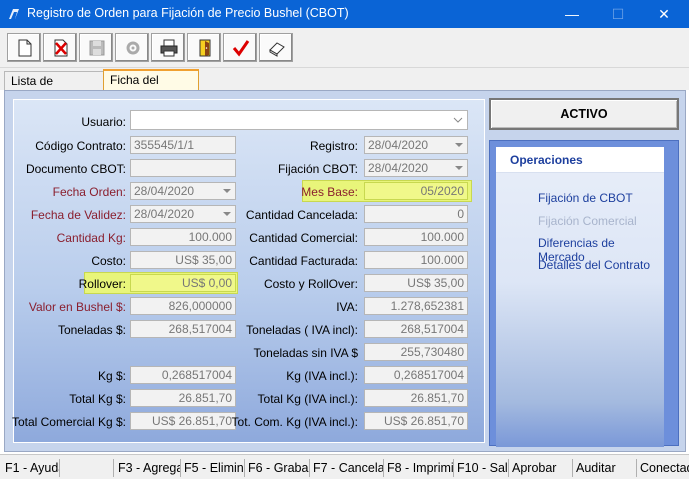 The image size is (689, 479). Describe the element at coordinates (78, 215) in the screenshot. I see `fecha-validez-label: Fecha de Validez:` at that location.